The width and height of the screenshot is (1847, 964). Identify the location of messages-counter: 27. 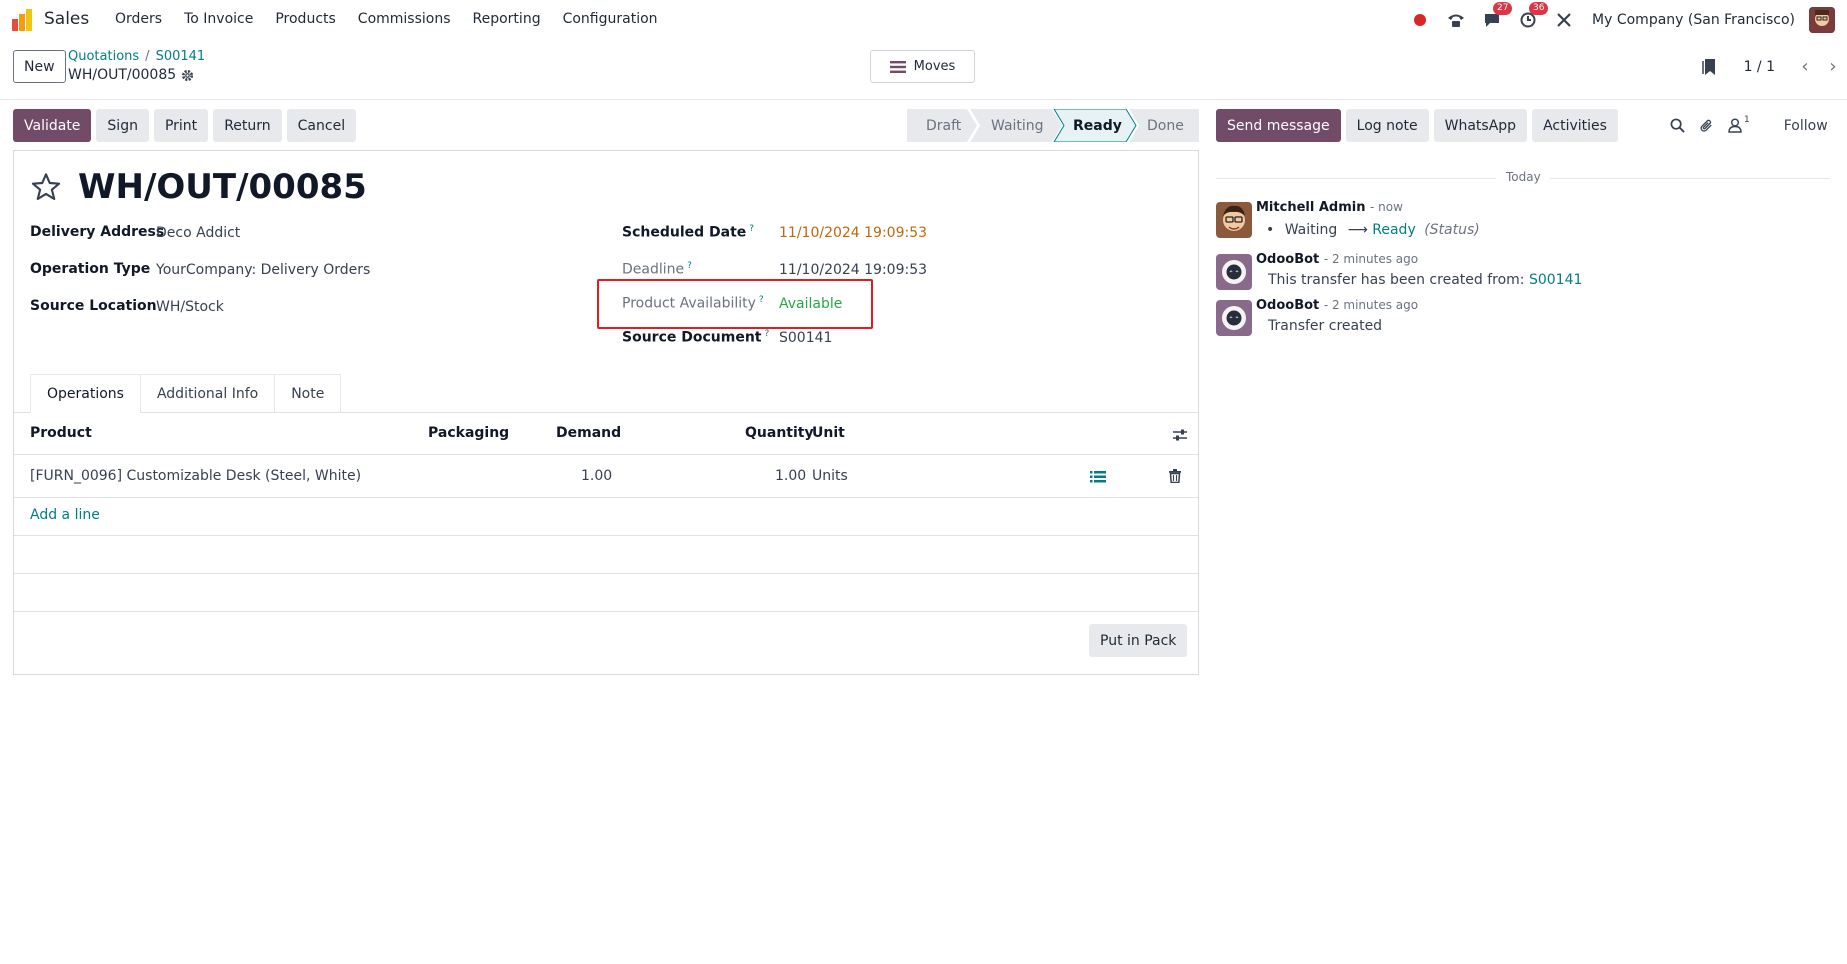
(1503, 8).